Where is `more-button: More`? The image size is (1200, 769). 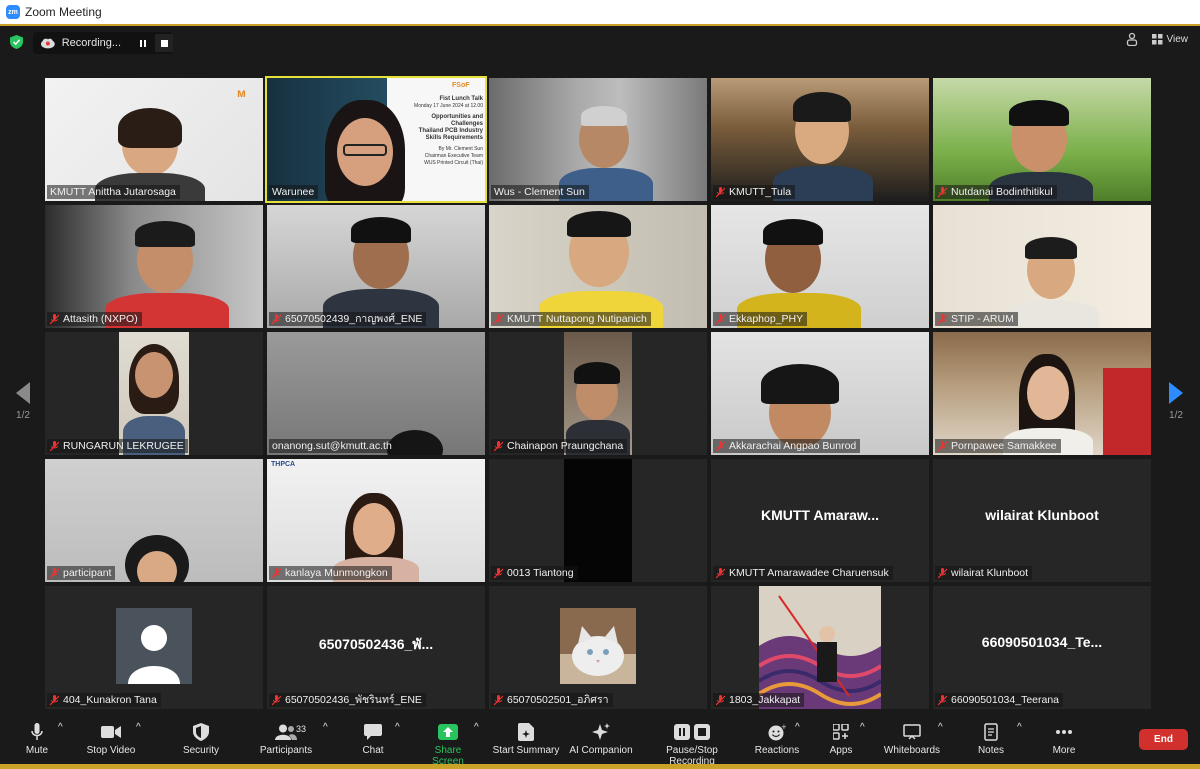
more-button: More is located at coordinates (1064, 739).